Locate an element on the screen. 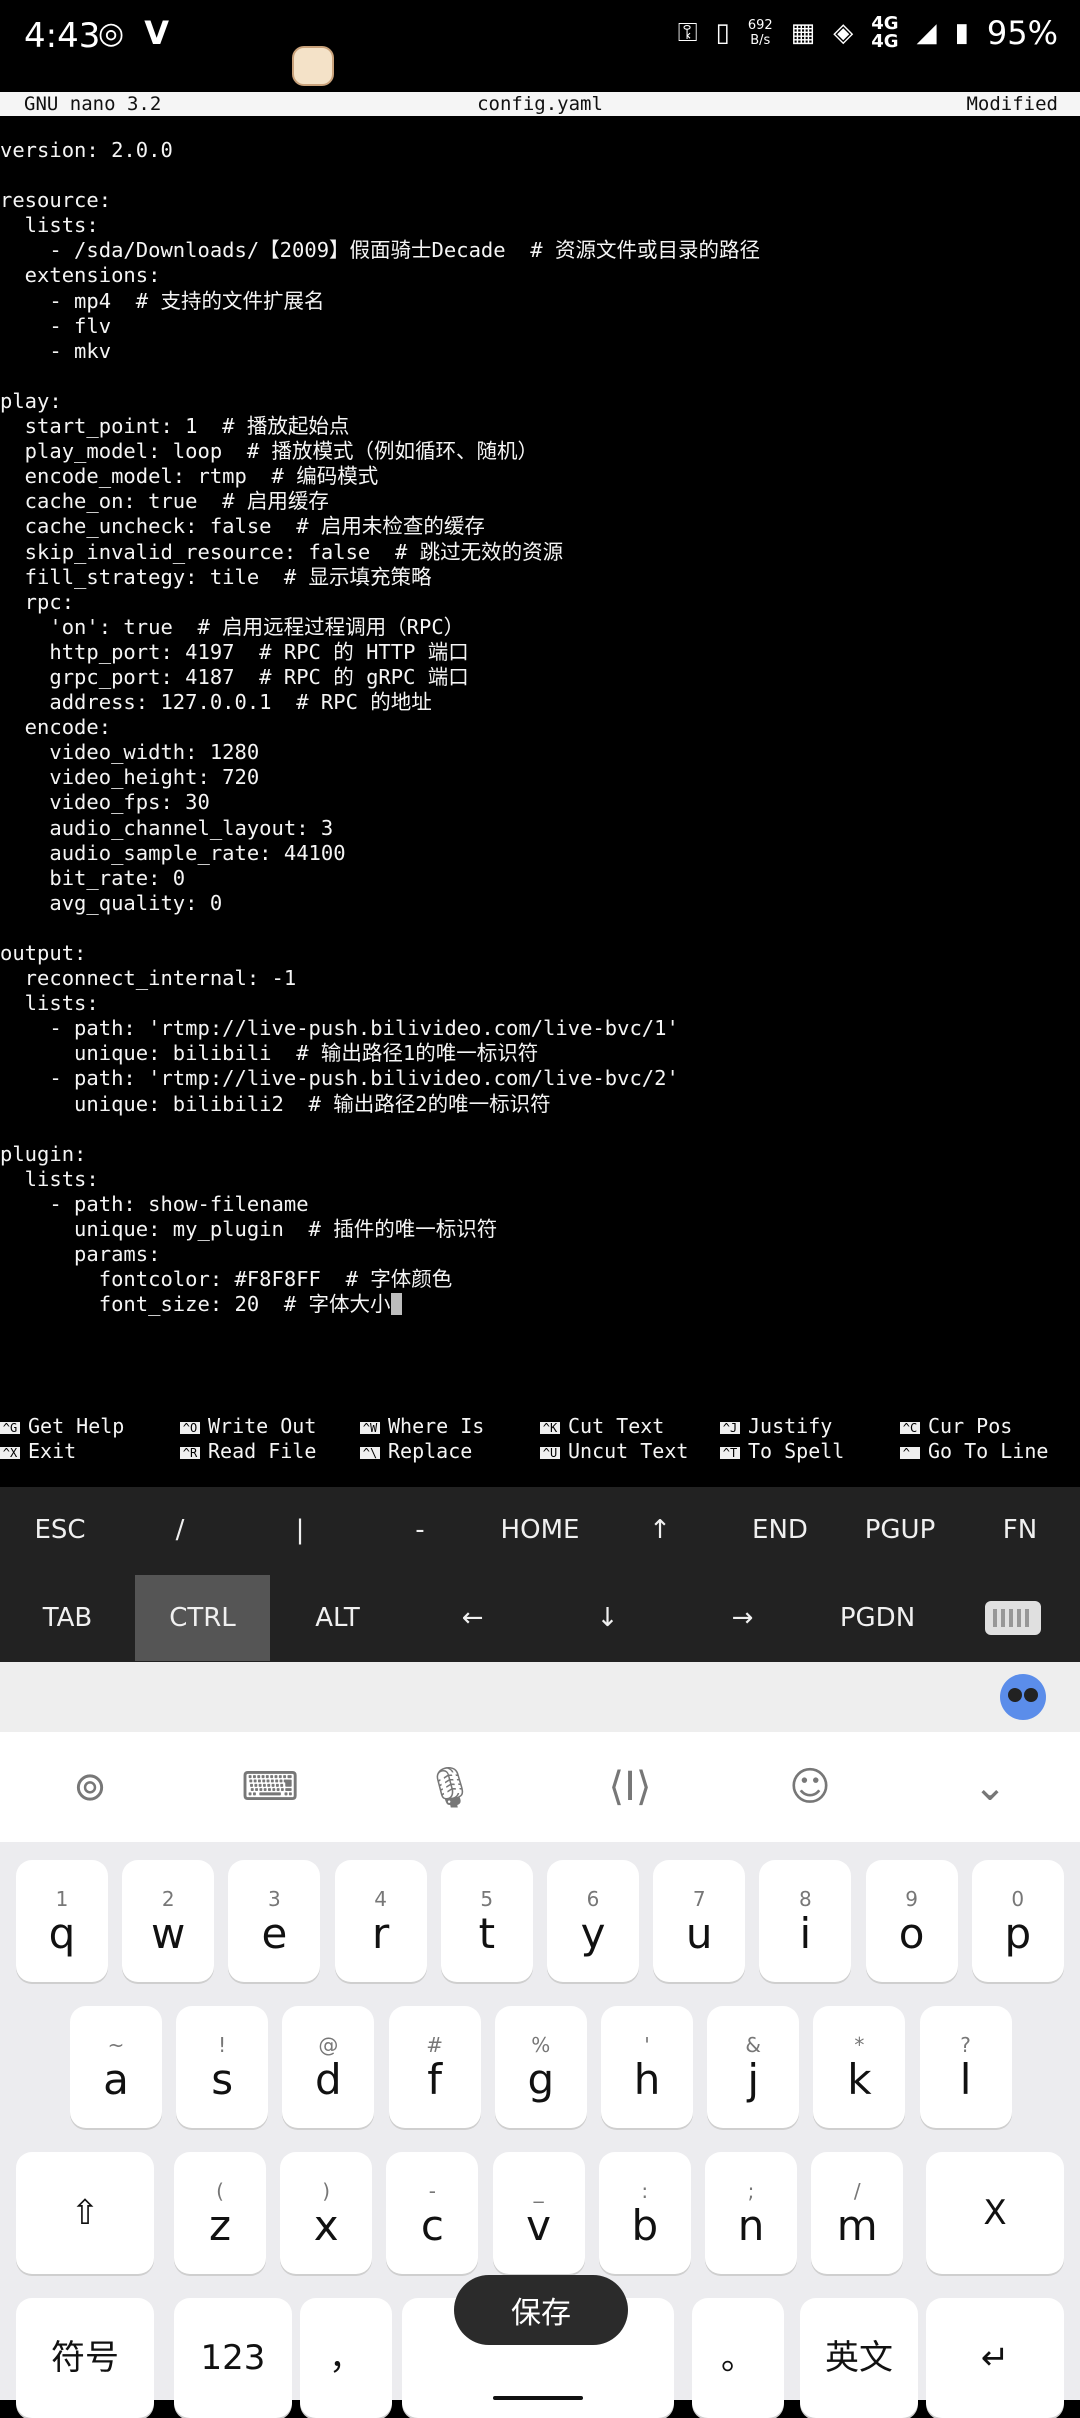  editor-line: unique: bilibili2 # 输出路径2的唯一标识符 is located at coordinates (540, 1104).